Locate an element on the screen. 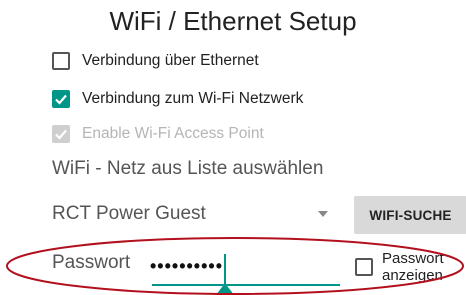 The height and width of the screenshot is (295, 466). show-password-label-line1: Passwort is located at coordinates (413, 258).